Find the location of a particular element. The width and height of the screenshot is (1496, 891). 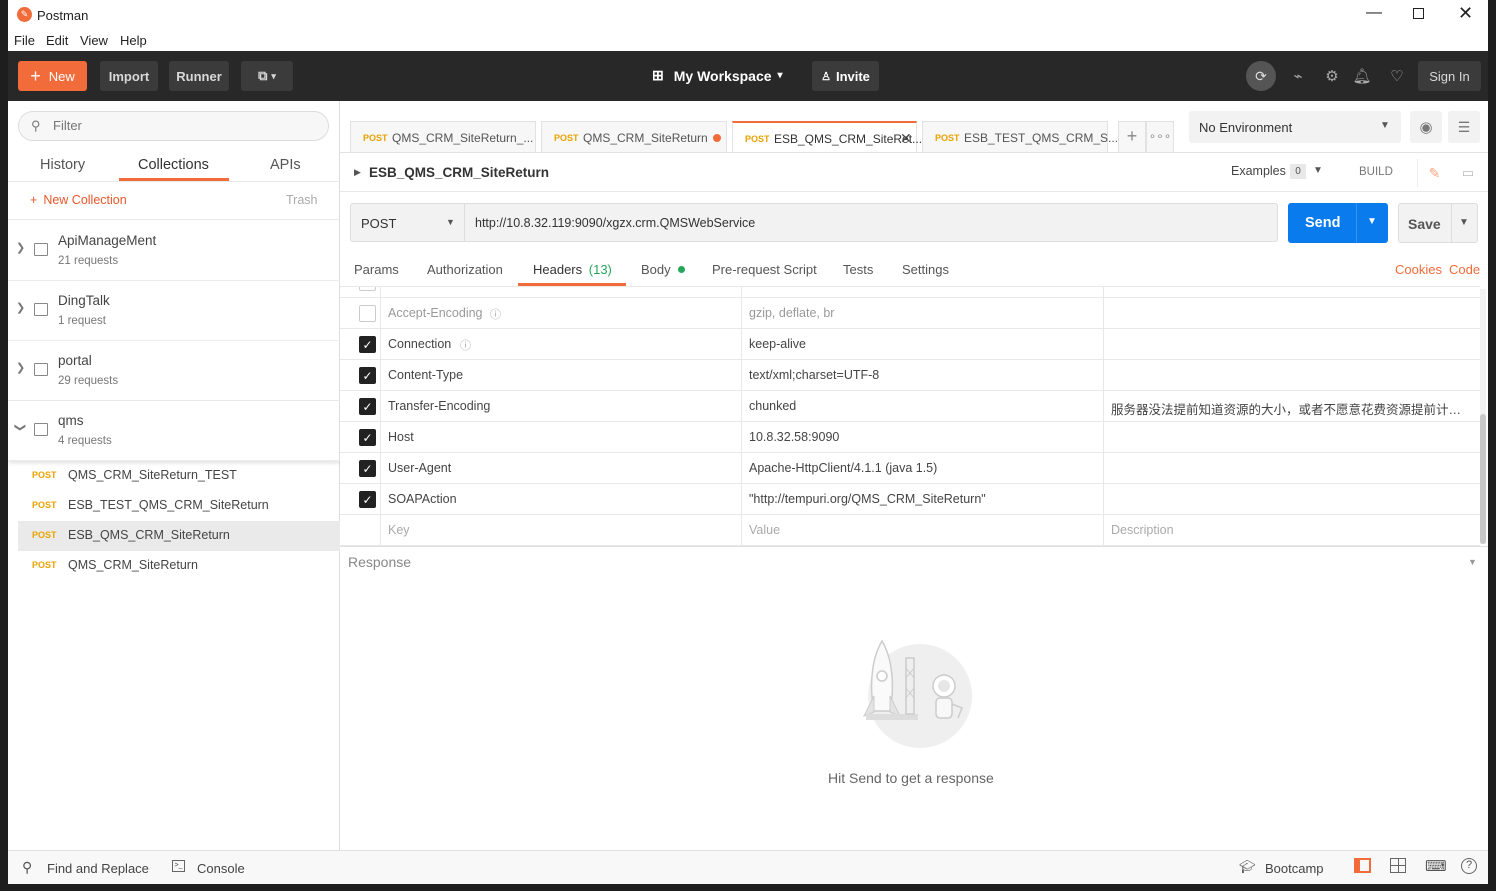

tab-collections: Collections is located at coordinates (173, 165).